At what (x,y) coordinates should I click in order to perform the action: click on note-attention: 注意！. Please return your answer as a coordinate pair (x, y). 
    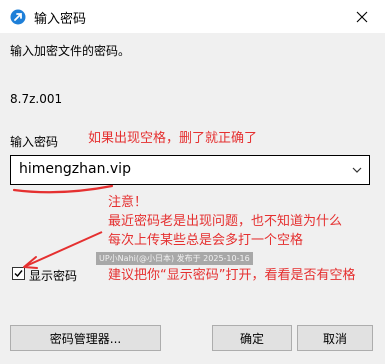
    Looking at the image, I should click on (128, 202).